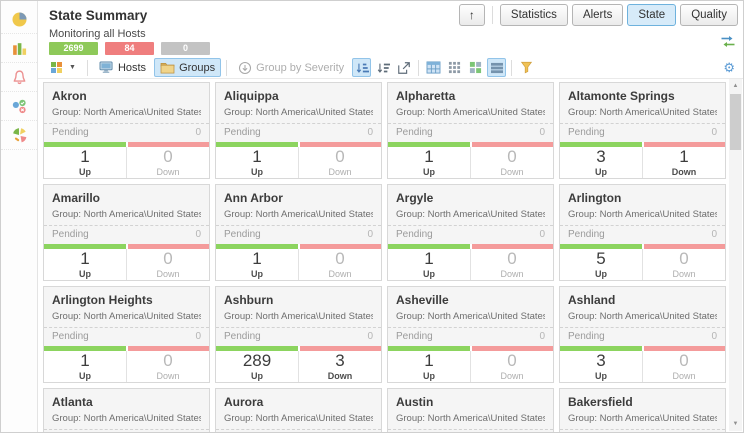  What do you see at coordinates (728, 44) in the screenshot?
I see `swap-columns-icon` at bounding box center [728, 44].